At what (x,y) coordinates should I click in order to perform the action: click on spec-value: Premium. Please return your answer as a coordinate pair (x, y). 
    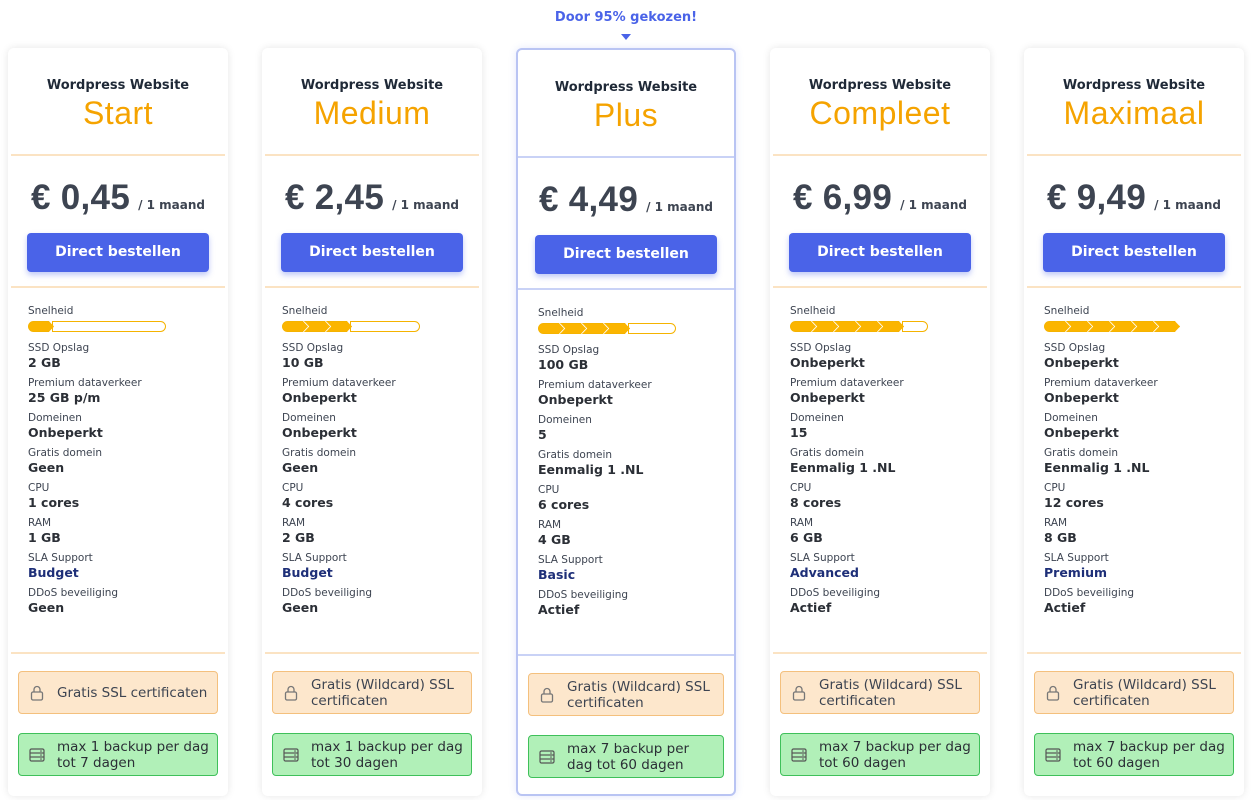
    Looking at the image, I should click on (1076, 572).